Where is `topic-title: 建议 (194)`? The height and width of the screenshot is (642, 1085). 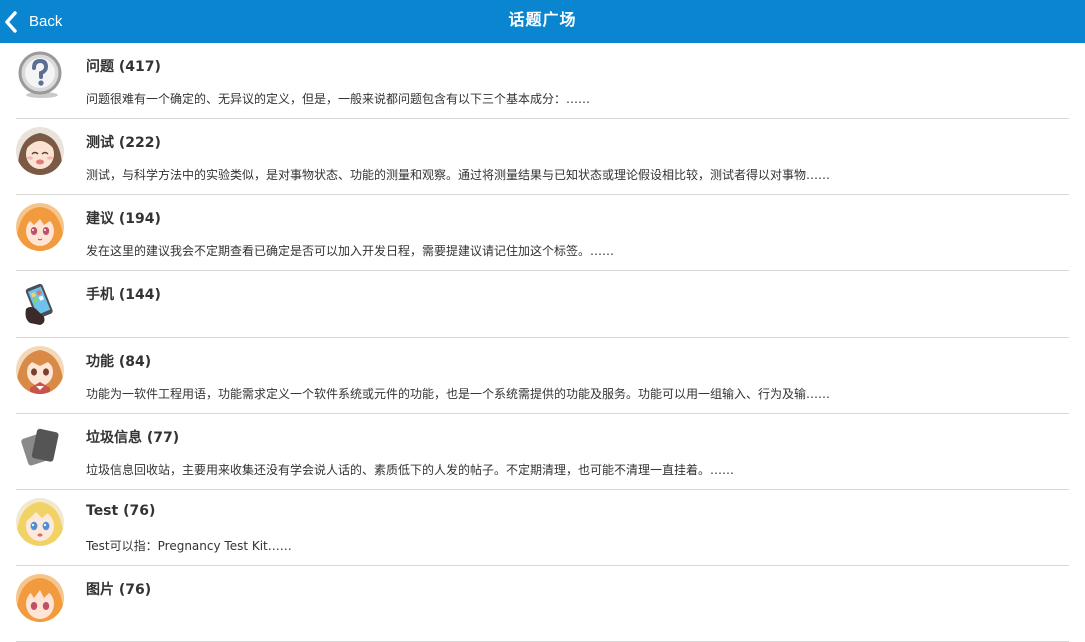
topic-title: 建议 (194) is located at coordinates (123, 218).